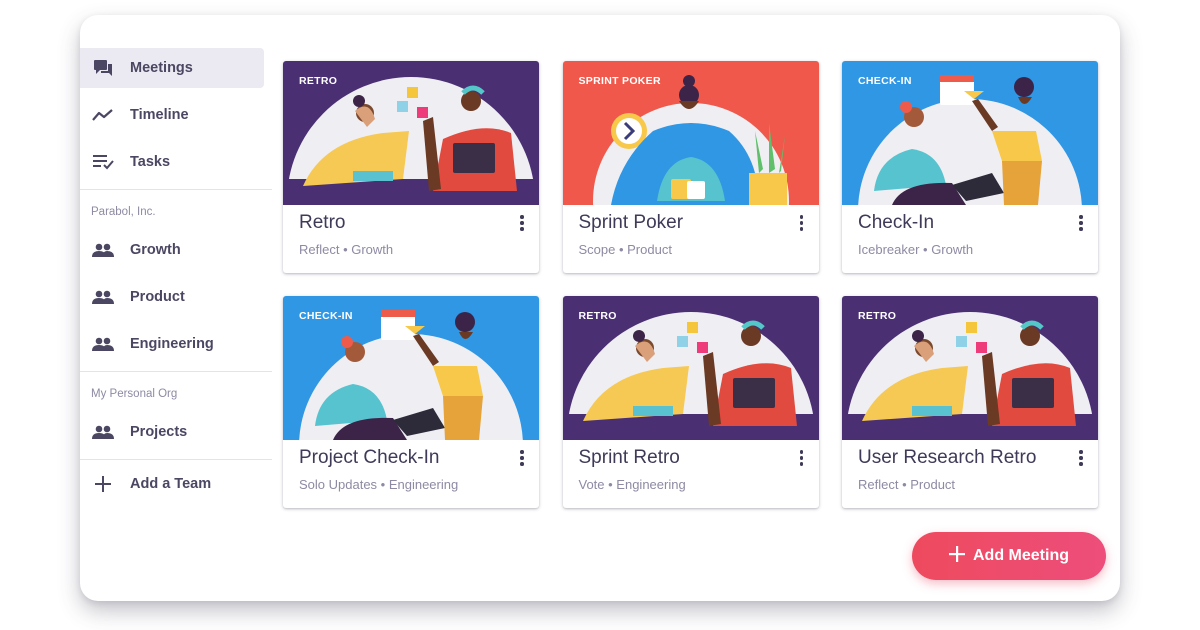  What do you see at coordinates (690, 133) in the screenshot?
I see `card-illustration: SPRINT POKER` at bounding box center [690, 133].